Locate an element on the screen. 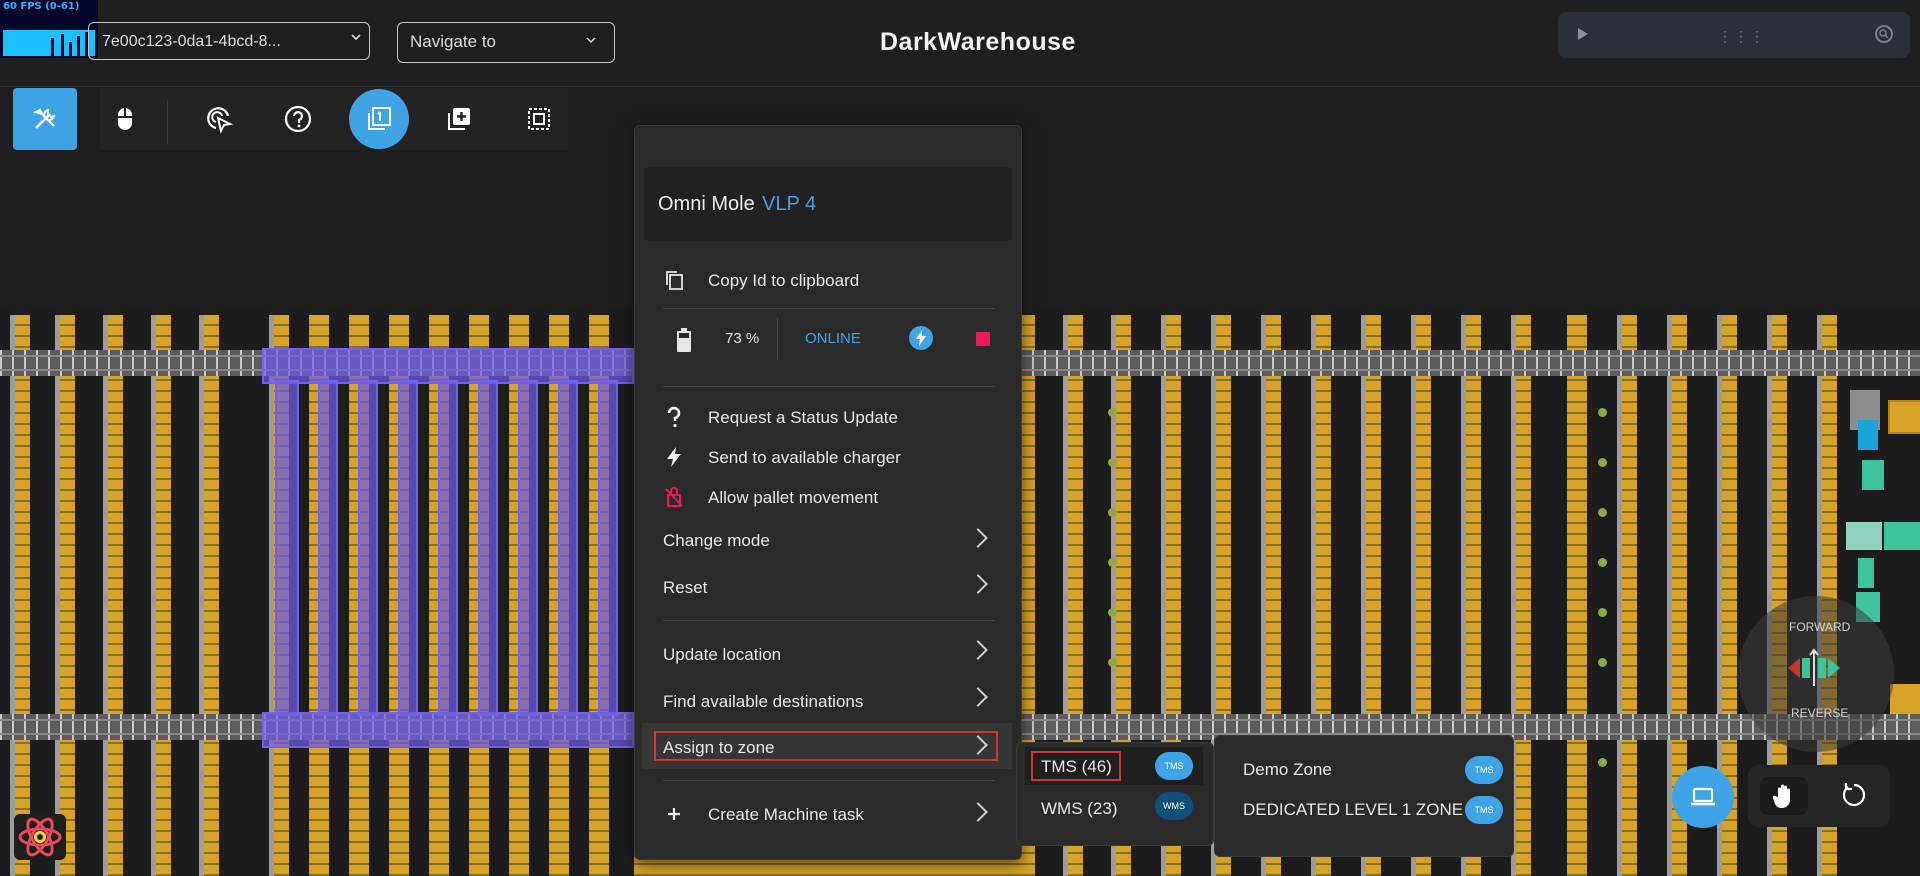  layer-one-icon is located at coordinates (379, 118).